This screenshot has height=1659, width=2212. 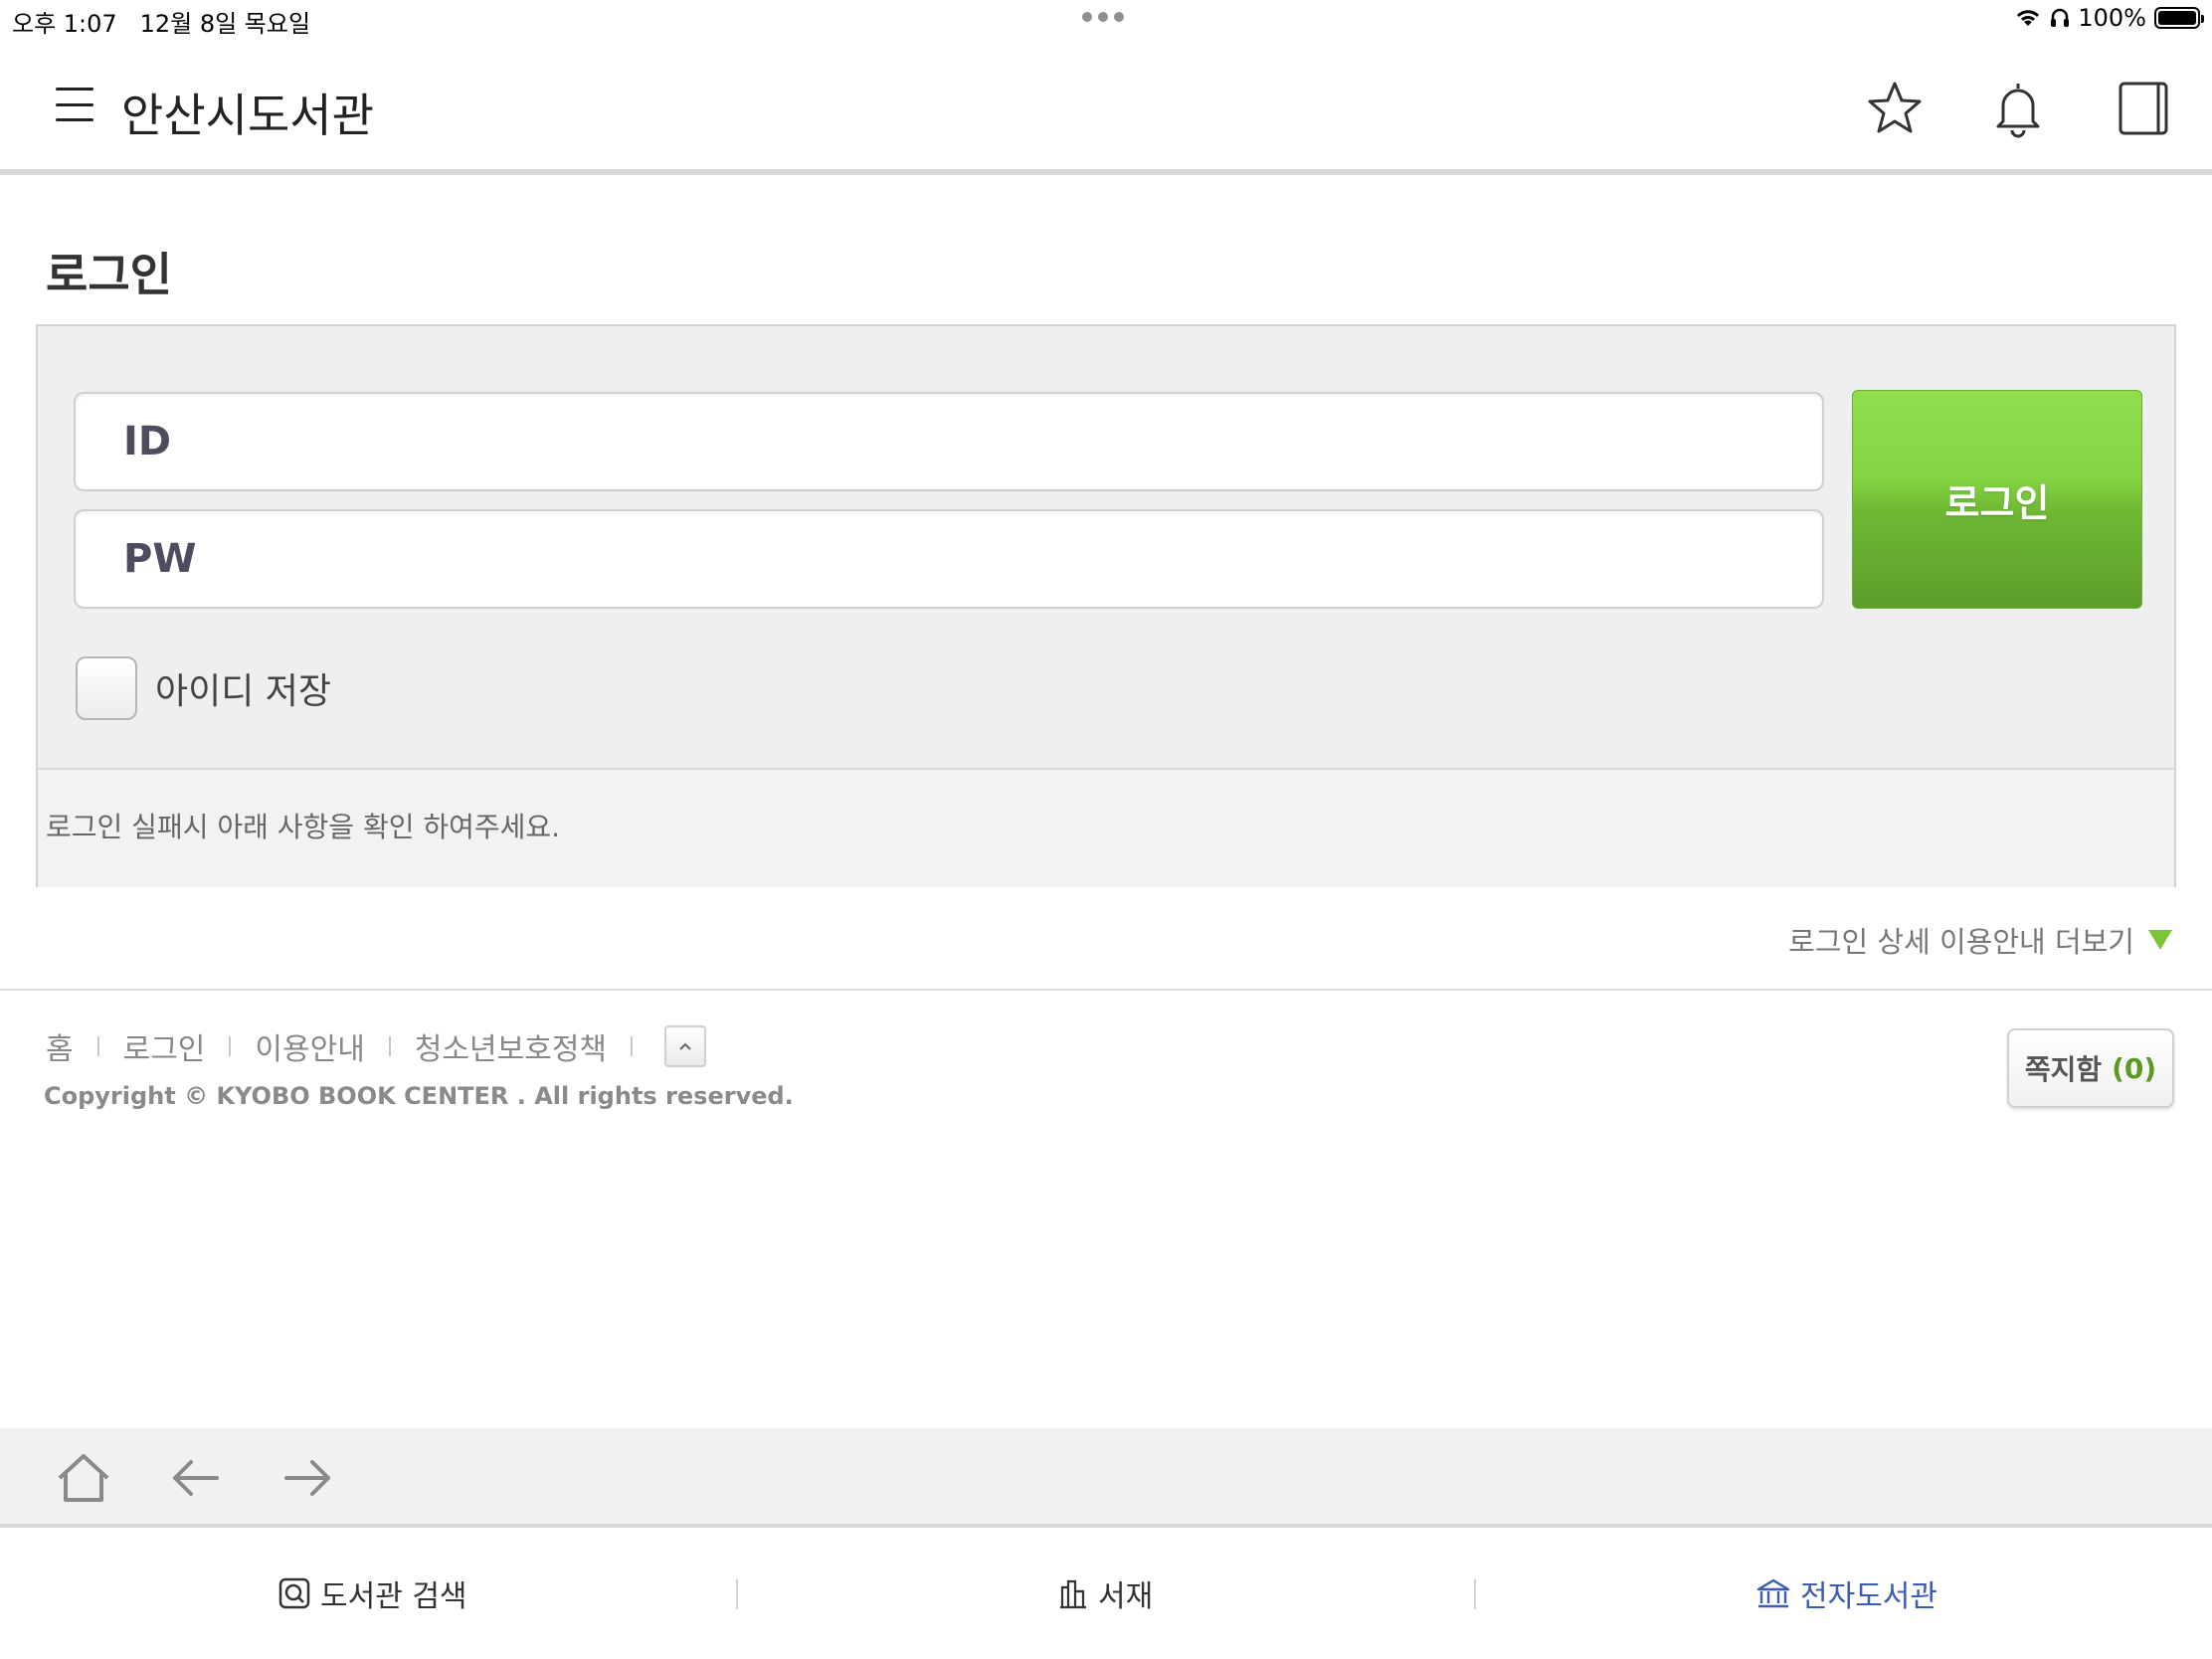 I want to click on star-icon, so click(x=1895, y=108).